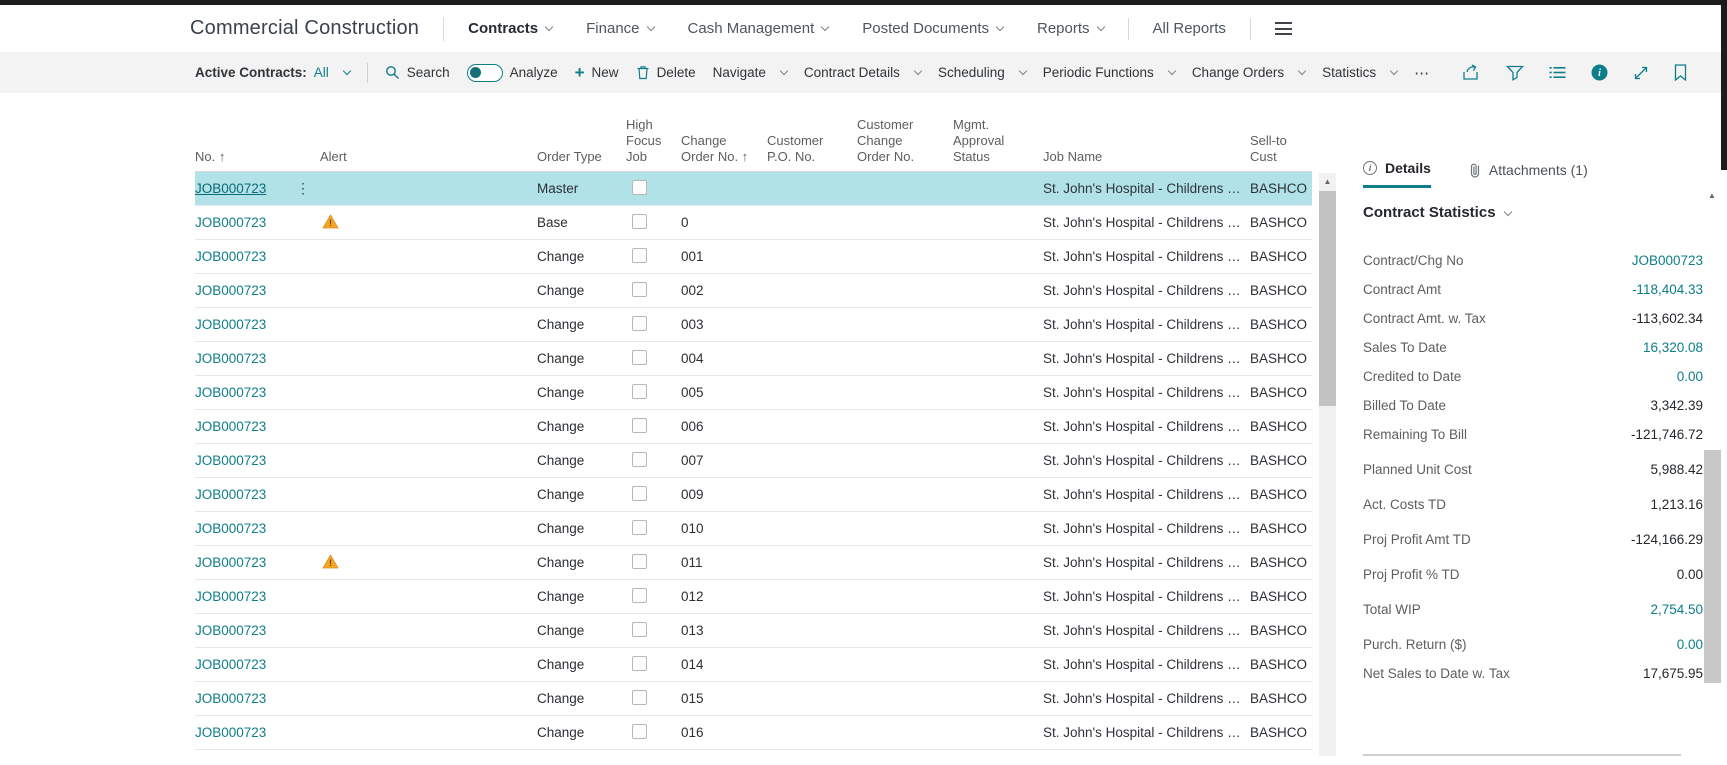 The height and width of the screenshot is (765, 1727). I want to click on cell-change-order-no: 012, so click(724, 596).